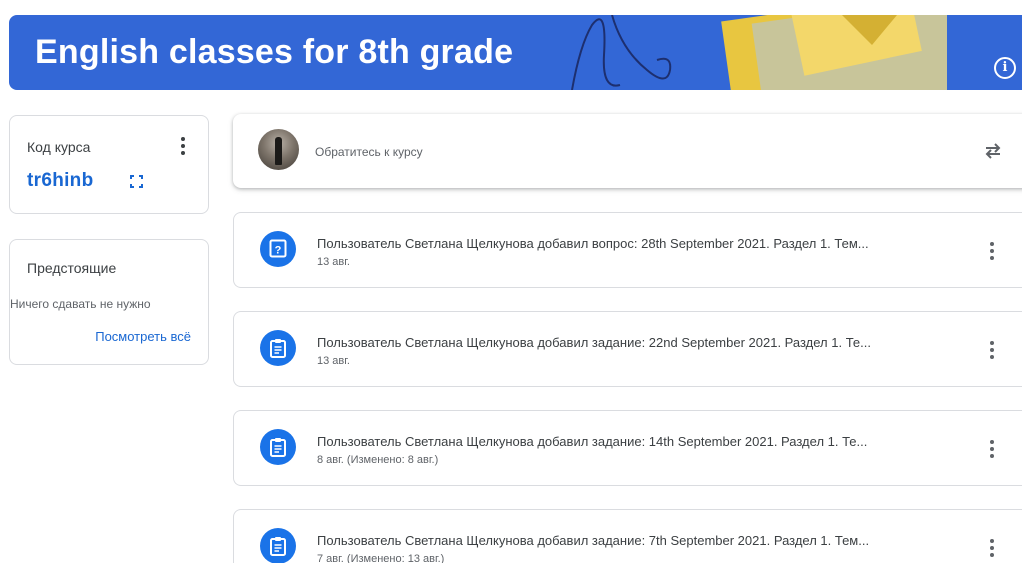 This screenshot has width=1022, height=563. I want to click on course-code-value: tr6hinb, so click(60, 180).